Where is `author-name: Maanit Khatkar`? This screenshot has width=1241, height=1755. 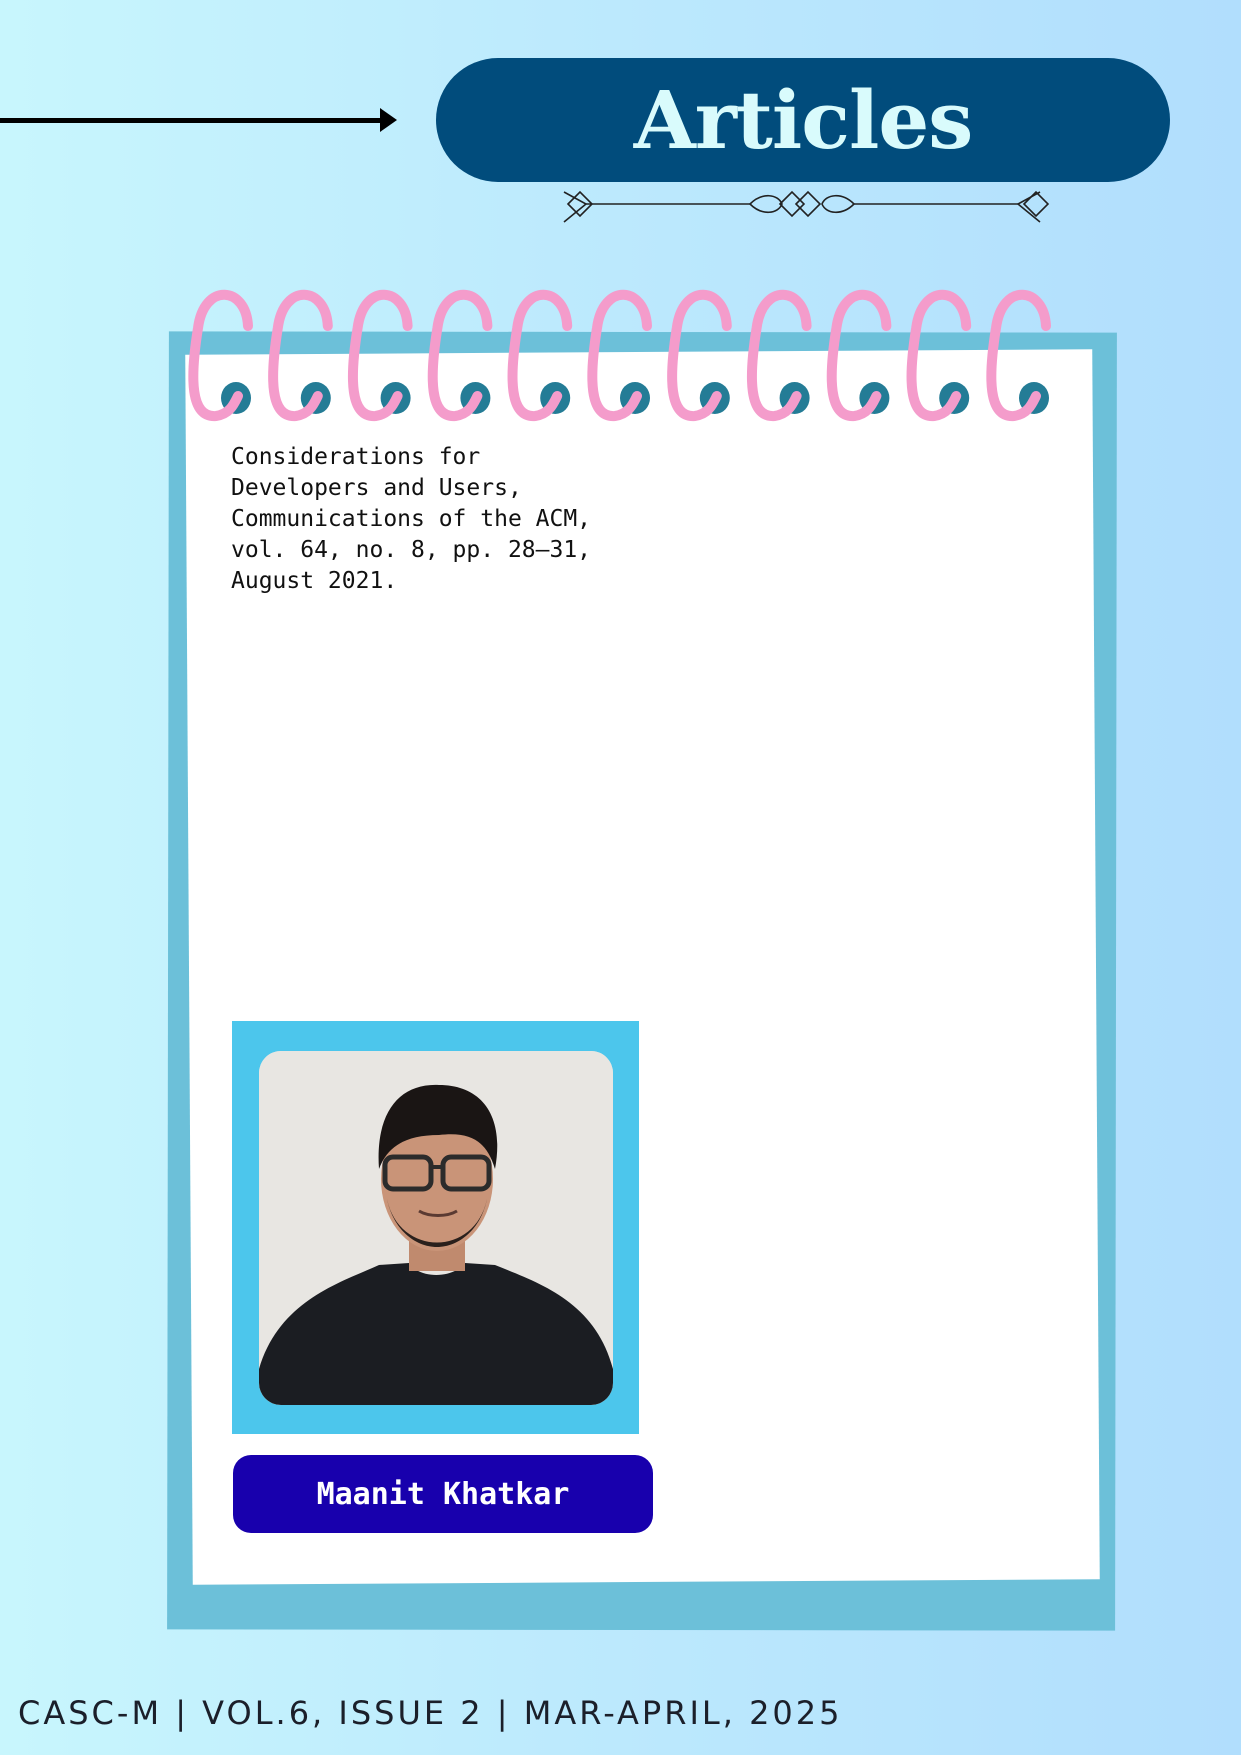
author-name: Maanit Khatkar is located at coordinates (443, 1494).